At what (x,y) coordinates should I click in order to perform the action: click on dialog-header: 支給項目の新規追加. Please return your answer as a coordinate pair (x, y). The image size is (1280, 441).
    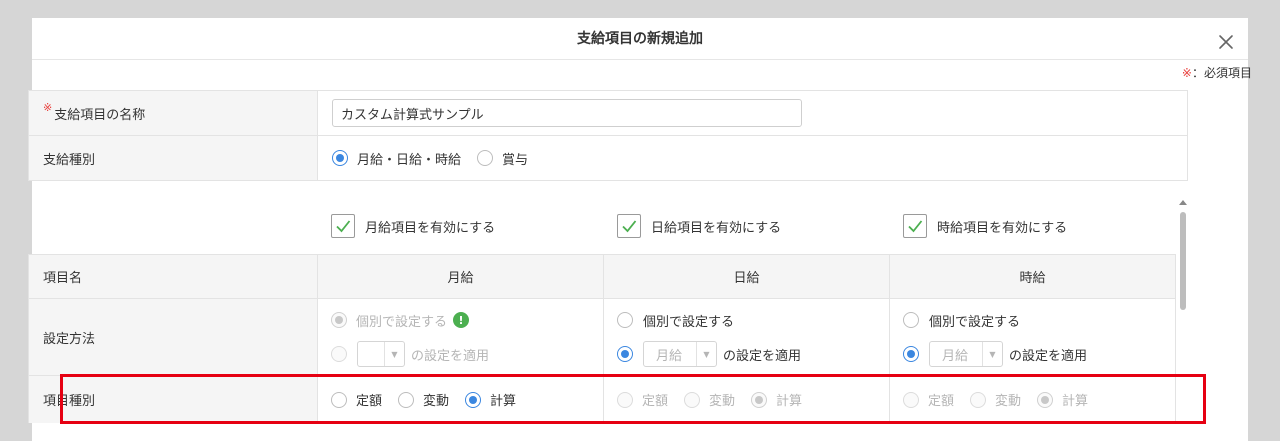
    Looking at the image, I should click on (640, 39).